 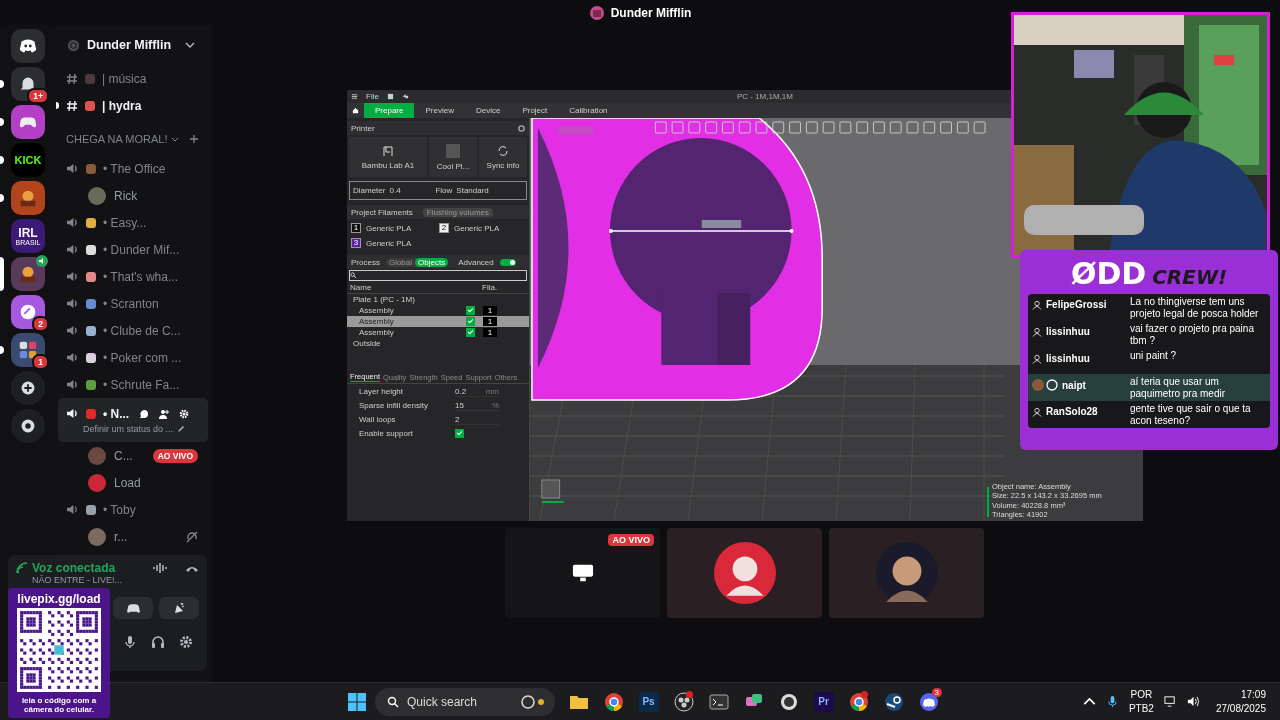 I want to click on clock-date: 27/08/2025, so click(x=1240, y=708).